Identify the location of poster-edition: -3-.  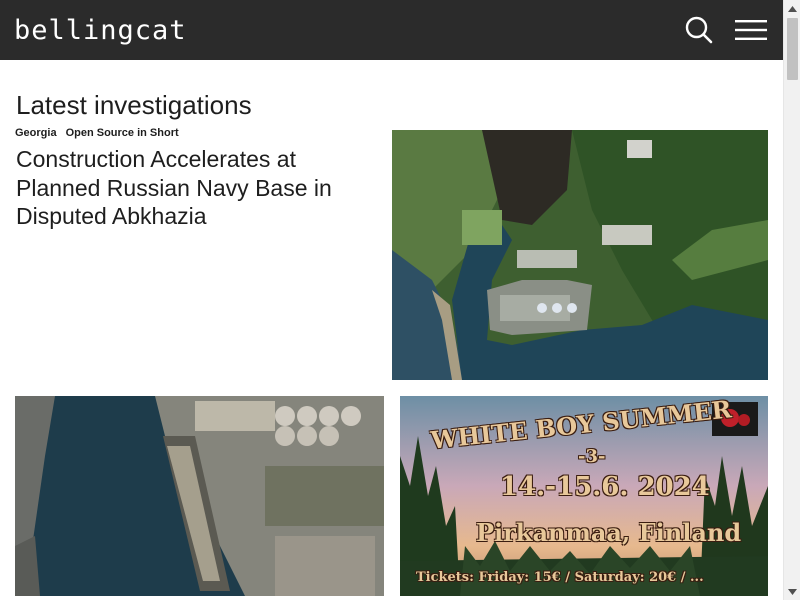
(592, 456).